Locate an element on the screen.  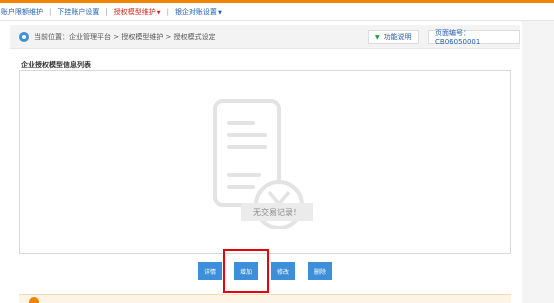
nav-item-label: 下挂账户设置 is located at coordinates (78, 11).